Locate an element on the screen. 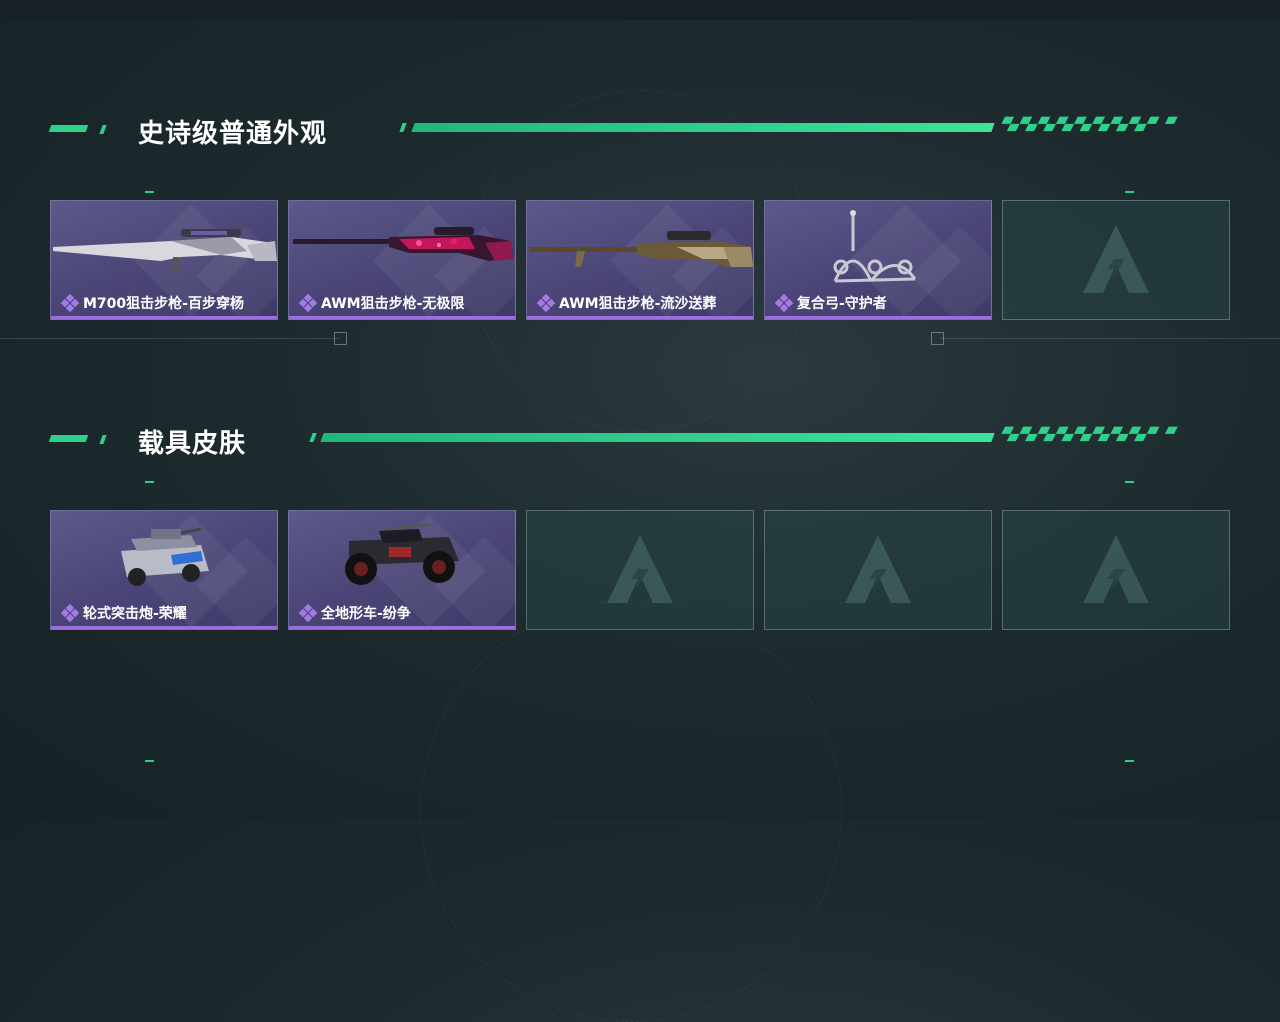 This screenshot has width=1280, height=1022. skin-card-compound-bow: 复合弓-守护者 is located at coordinates (878, 260).